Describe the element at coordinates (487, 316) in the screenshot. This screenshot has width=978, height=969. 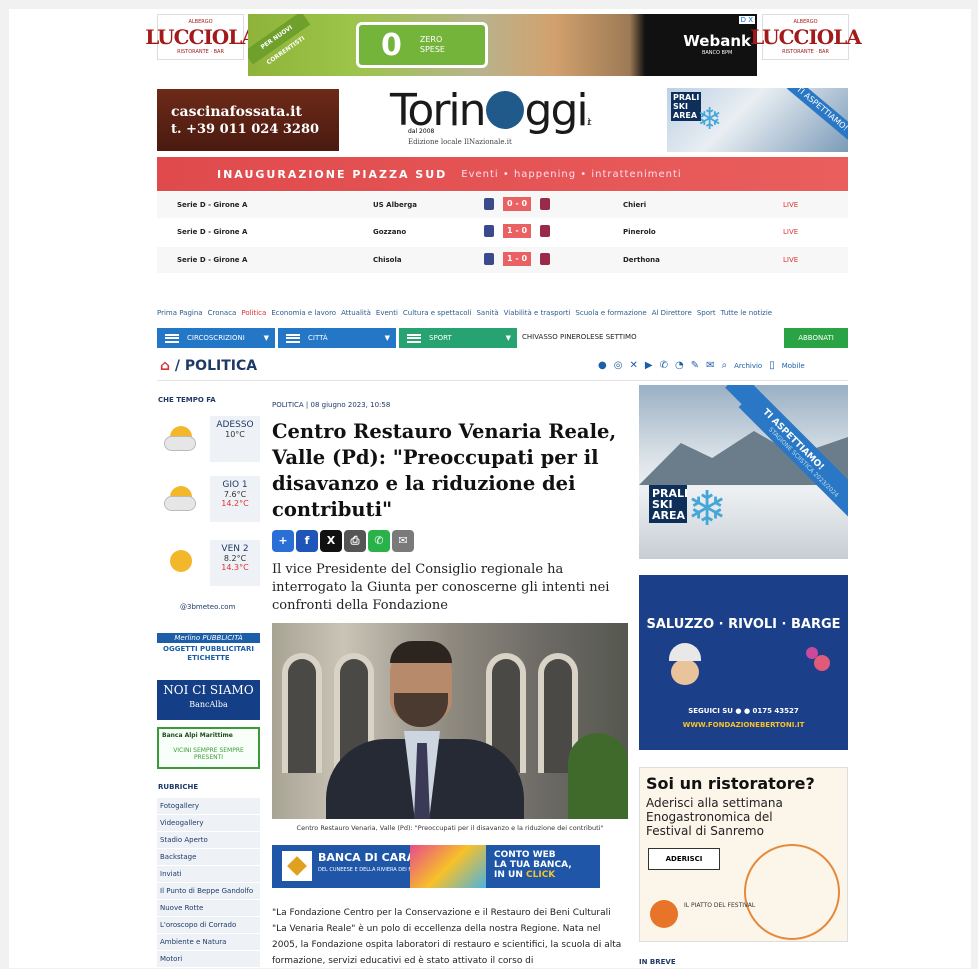
I see `nav-item: Sanità` at that location.